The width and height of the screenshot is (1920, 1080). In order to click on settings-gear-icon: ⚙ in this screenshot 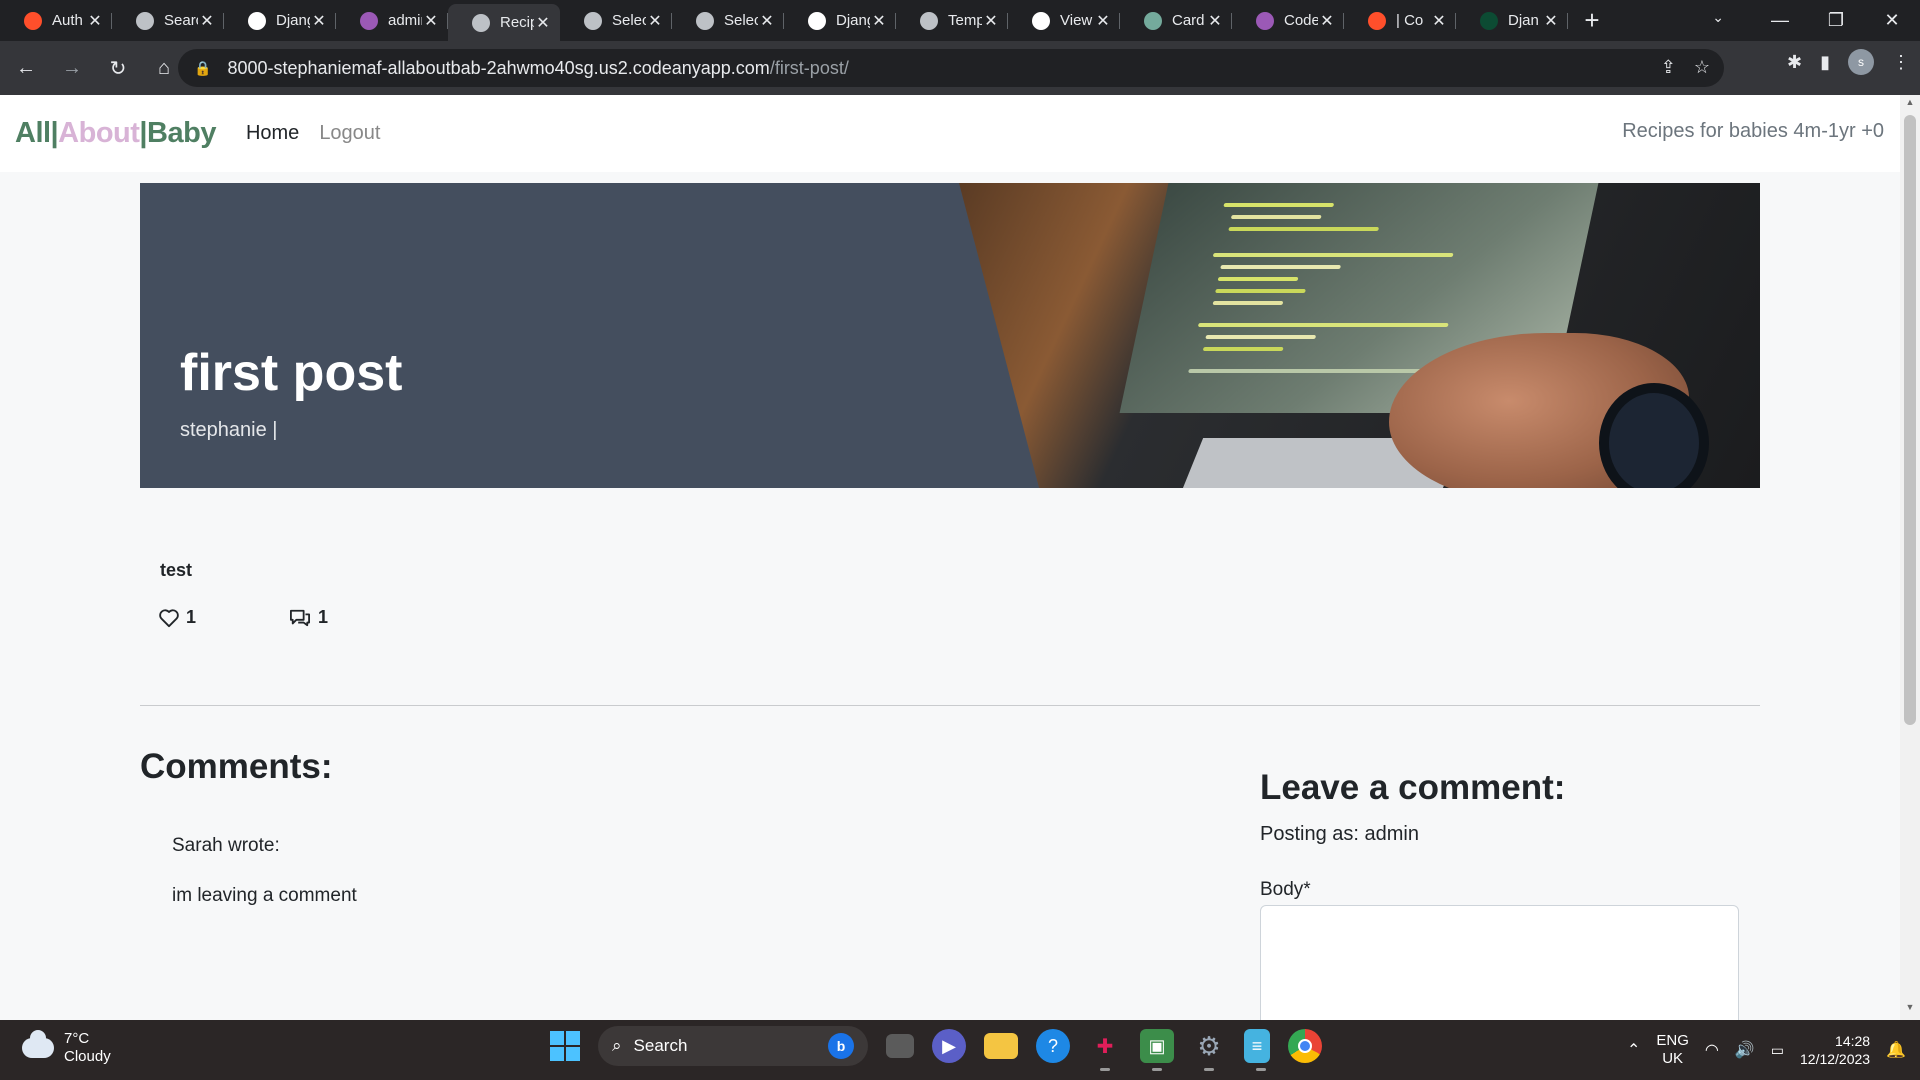, I will do `click(1209, 1050)`.